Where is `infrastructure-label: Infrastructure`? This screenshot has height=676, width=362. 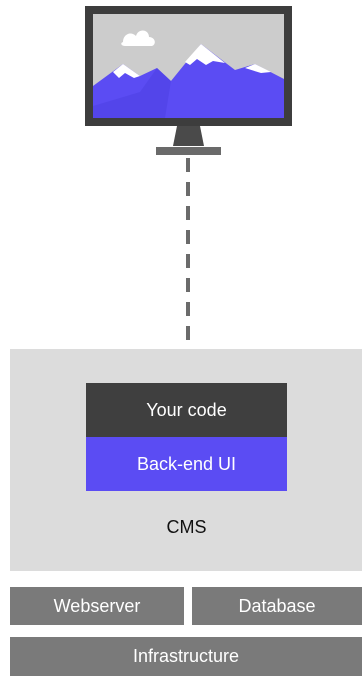
infrastructure-label: Infrastructure is located at coordinates (186, 656).